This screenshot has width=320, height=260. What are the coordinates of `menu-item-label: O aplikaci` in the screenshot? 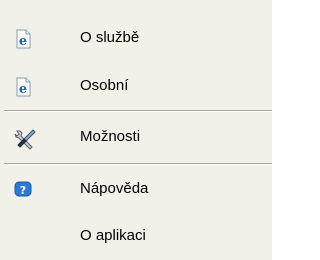 It's located at (113, 235).